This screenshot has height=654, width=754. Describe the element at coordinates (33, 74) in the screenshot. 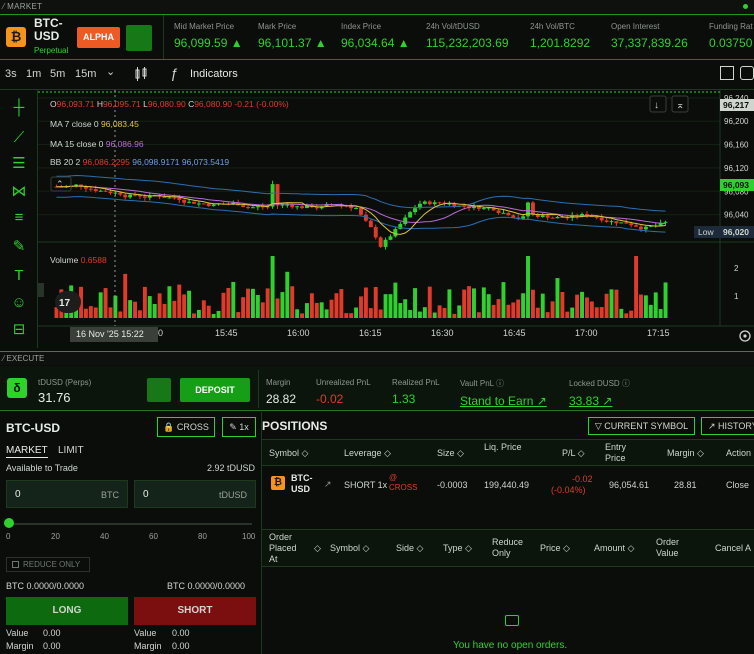

I see `timeframe-1m: 1m` at that location.